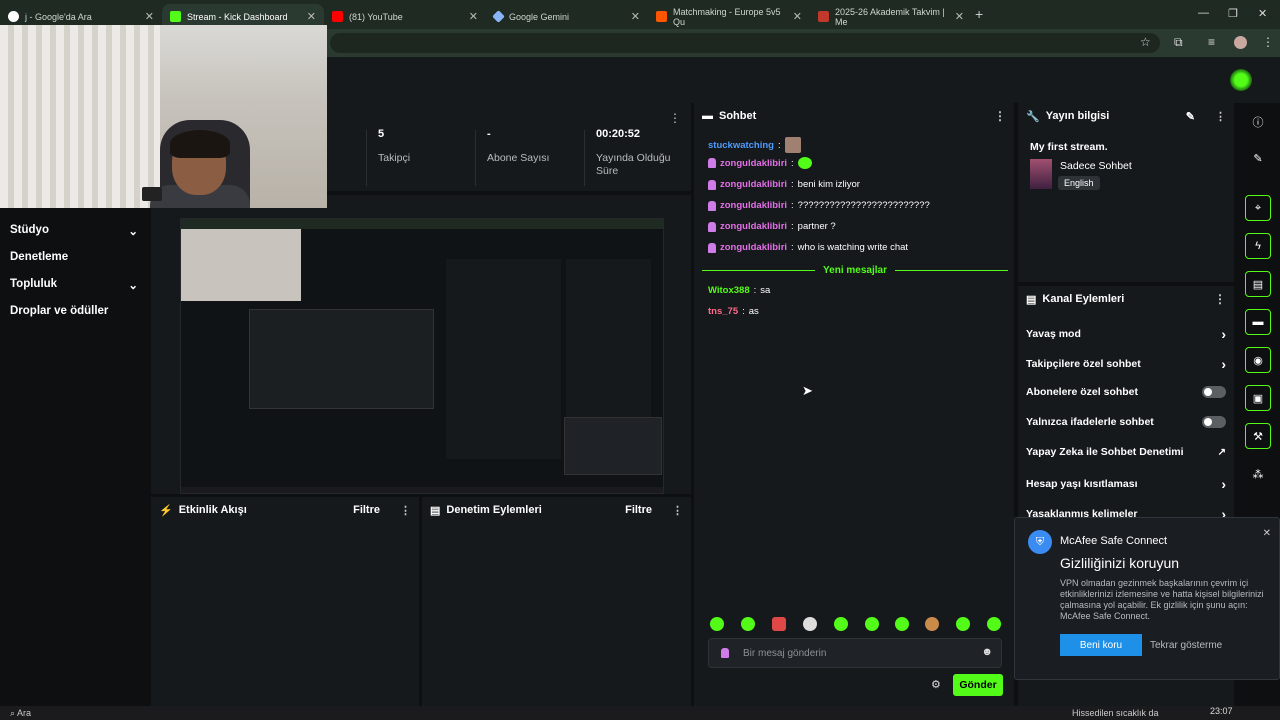  What do you see at coordinates (1258, 474) in the screenshot?
I see `share-icon: ⁂` at bounding box center [1258, 474].